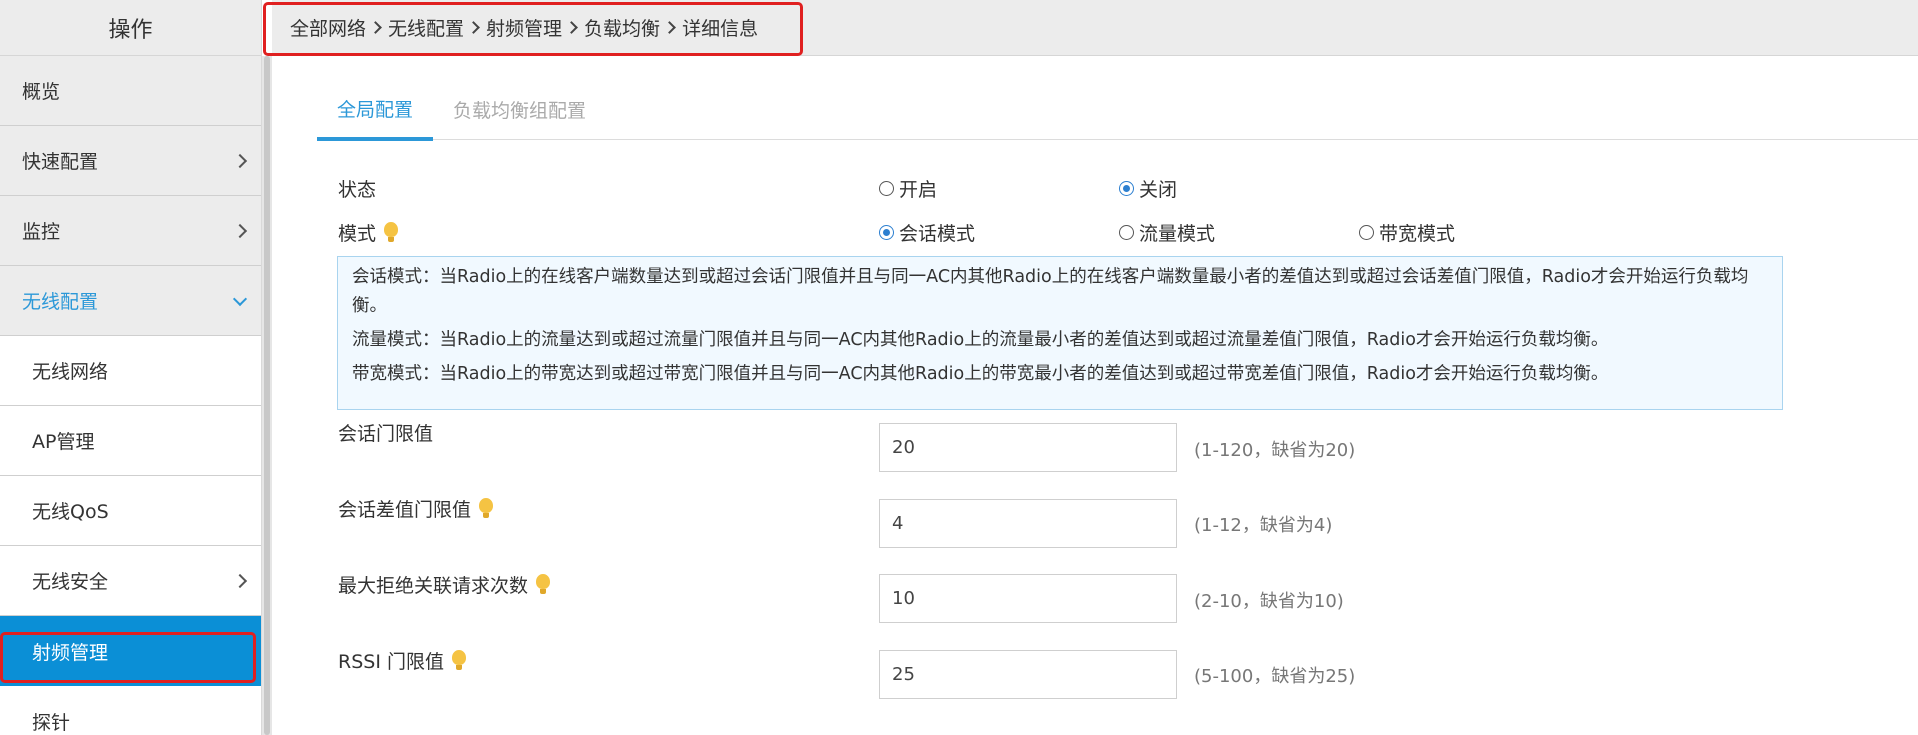 This screenshot has height=735, width=1918. I want to click on max-deny-requests-label: 最大拒绝关联请求次数, so click(444, 584).